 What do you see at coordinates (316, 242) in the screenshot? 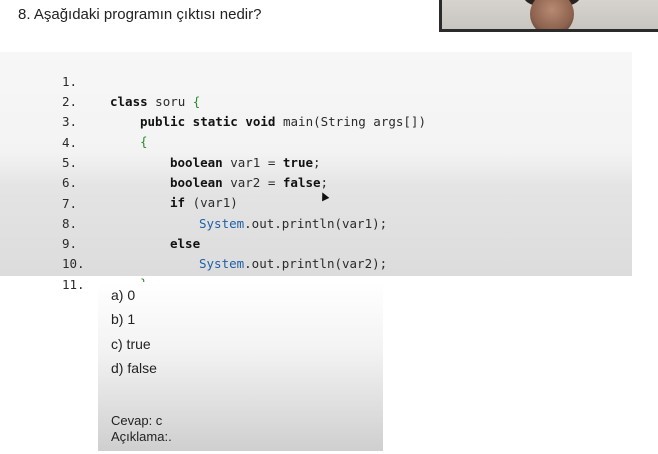
I see `code-line: 9. System.out.println(var2);` at bounding box center [316, 242].